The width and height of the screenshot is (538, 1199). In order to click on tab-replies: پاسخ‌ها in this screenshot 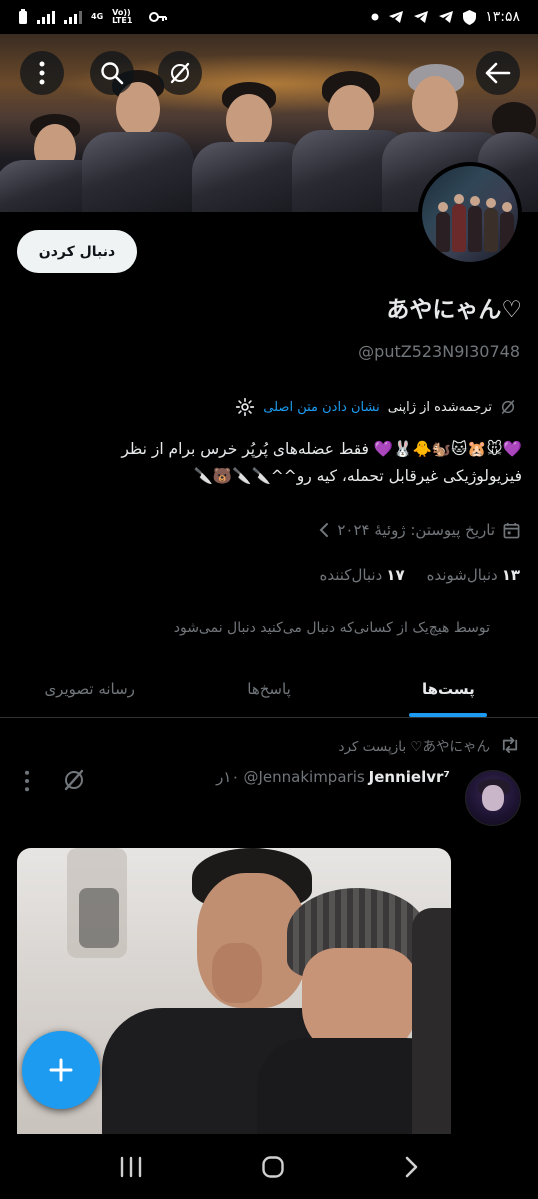, I will do `click(268, 688)`.